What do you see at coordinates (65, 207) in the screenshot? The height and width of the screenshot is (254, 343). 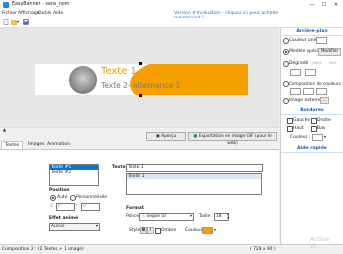 I see `x-input: 0` at bounding box center [65, 207].